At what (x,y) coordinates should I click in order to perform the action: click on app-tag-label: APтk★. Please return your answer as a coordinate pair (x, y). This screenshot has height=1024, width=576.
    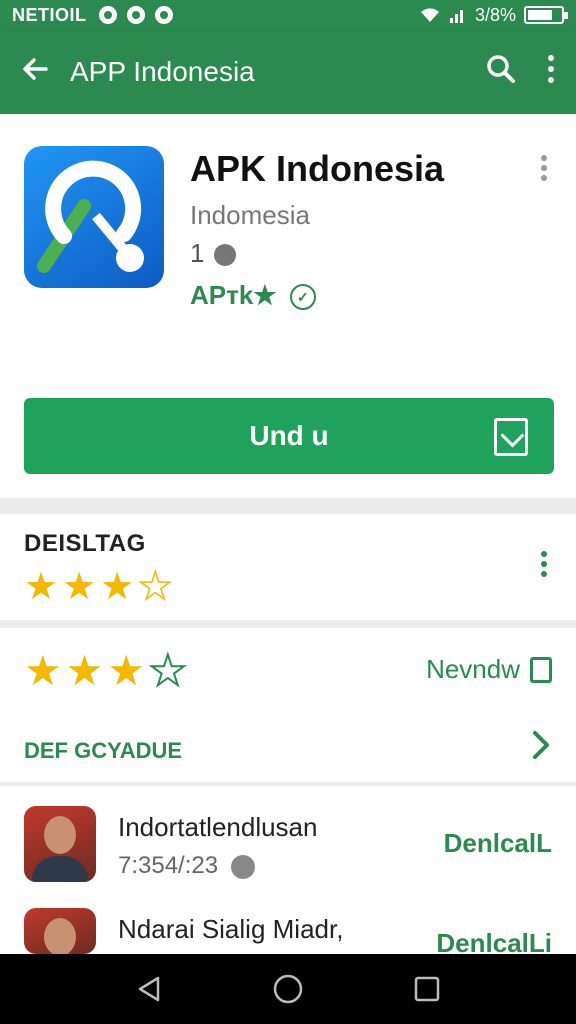
    Looking at the image, I should click on (233, 295).